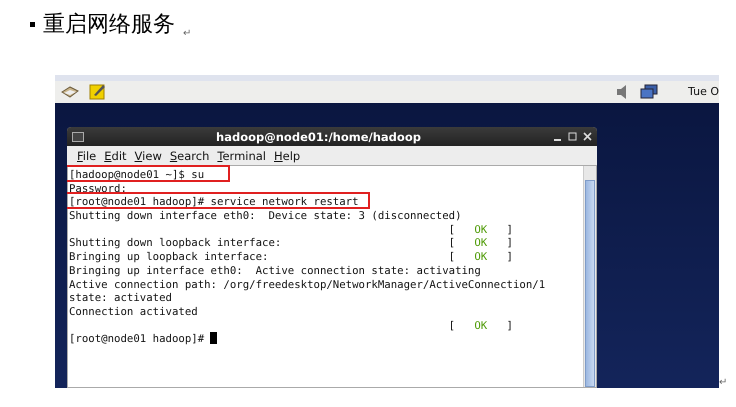  Describe the element at coordinates (572, 136) in the screenshot. I see `maximize-icon` at that location.